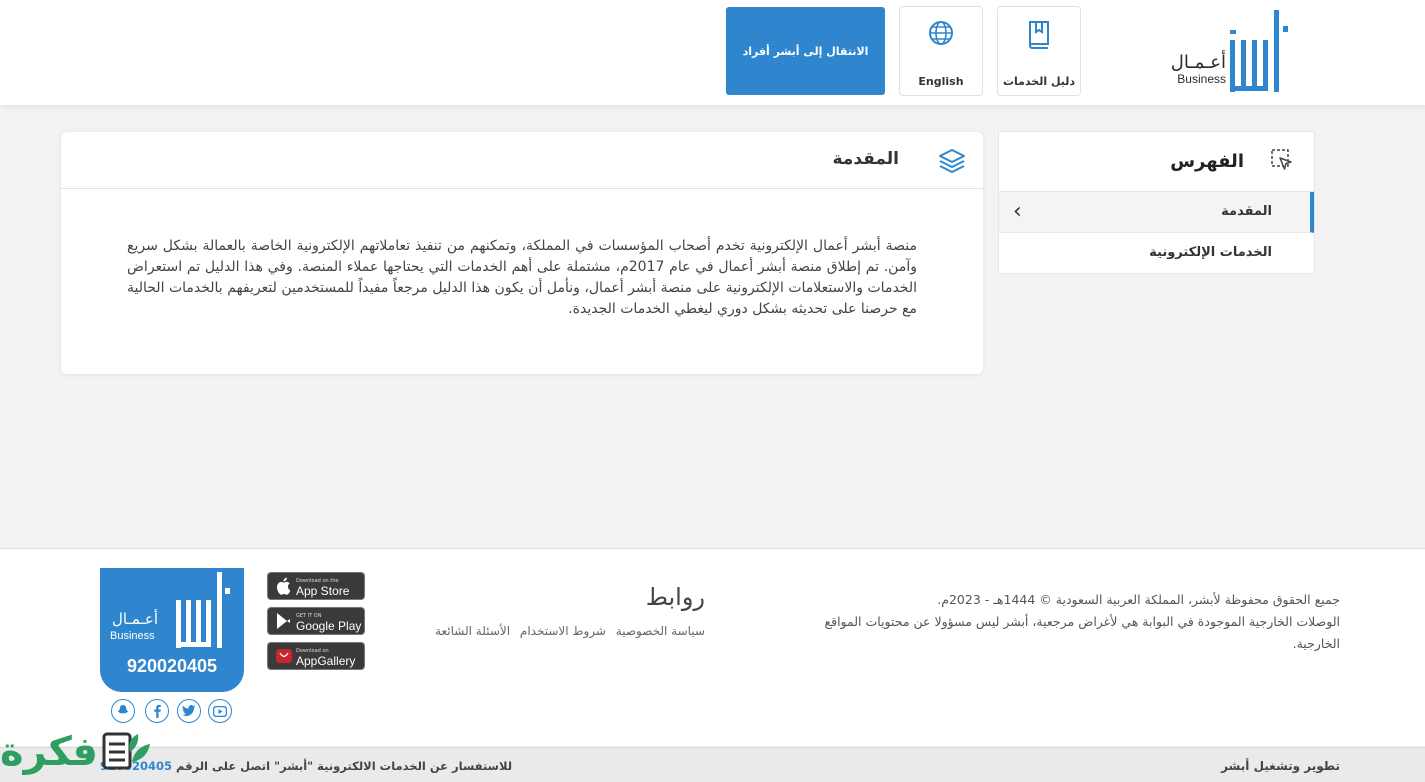  Describe the element at coordinates (563, 631) in the screenshot. I see `terms-of-use-link: شروط الاستخدام` at that location.